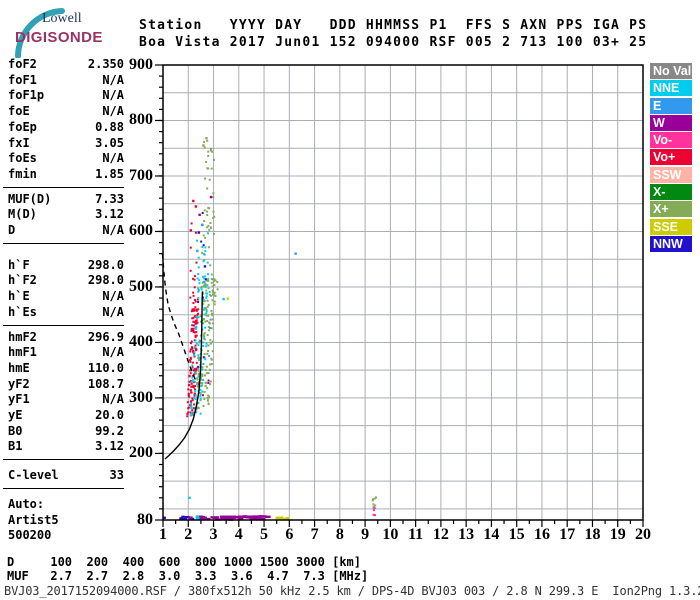 The height and width of the screenshot is (600, 700). What do you see at coordinates (62, 18) in the screenshot?
I see `logo-text-lowell: Lowell` at bounding box center [62, 18].